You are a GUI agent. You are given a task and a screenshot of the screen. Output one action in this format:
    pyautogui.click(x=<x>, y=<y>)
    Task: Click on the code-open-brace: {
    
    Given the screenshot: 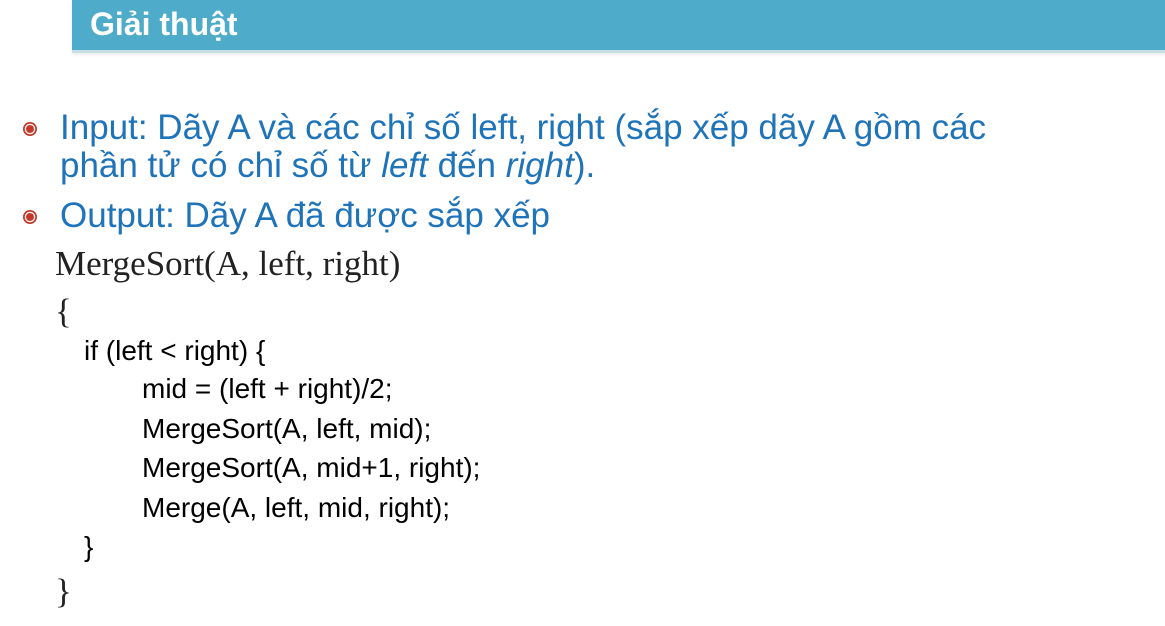 What is the action you would take?
    pyautogui.click(x=63, y=311)
    